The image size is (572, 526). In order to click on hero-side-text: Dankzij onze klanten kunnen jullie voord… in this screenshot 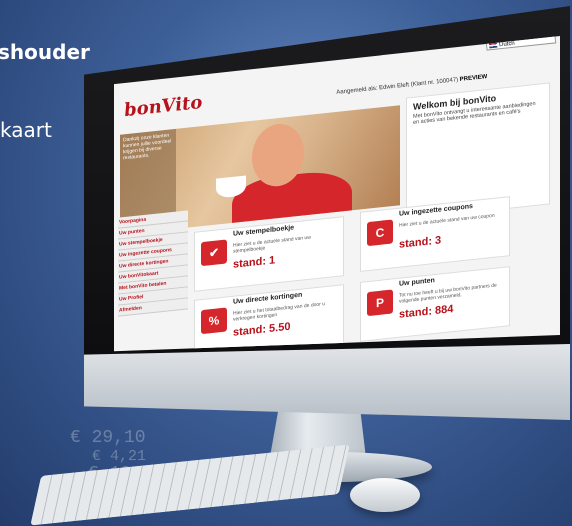, I will do `click(147, 147)`.